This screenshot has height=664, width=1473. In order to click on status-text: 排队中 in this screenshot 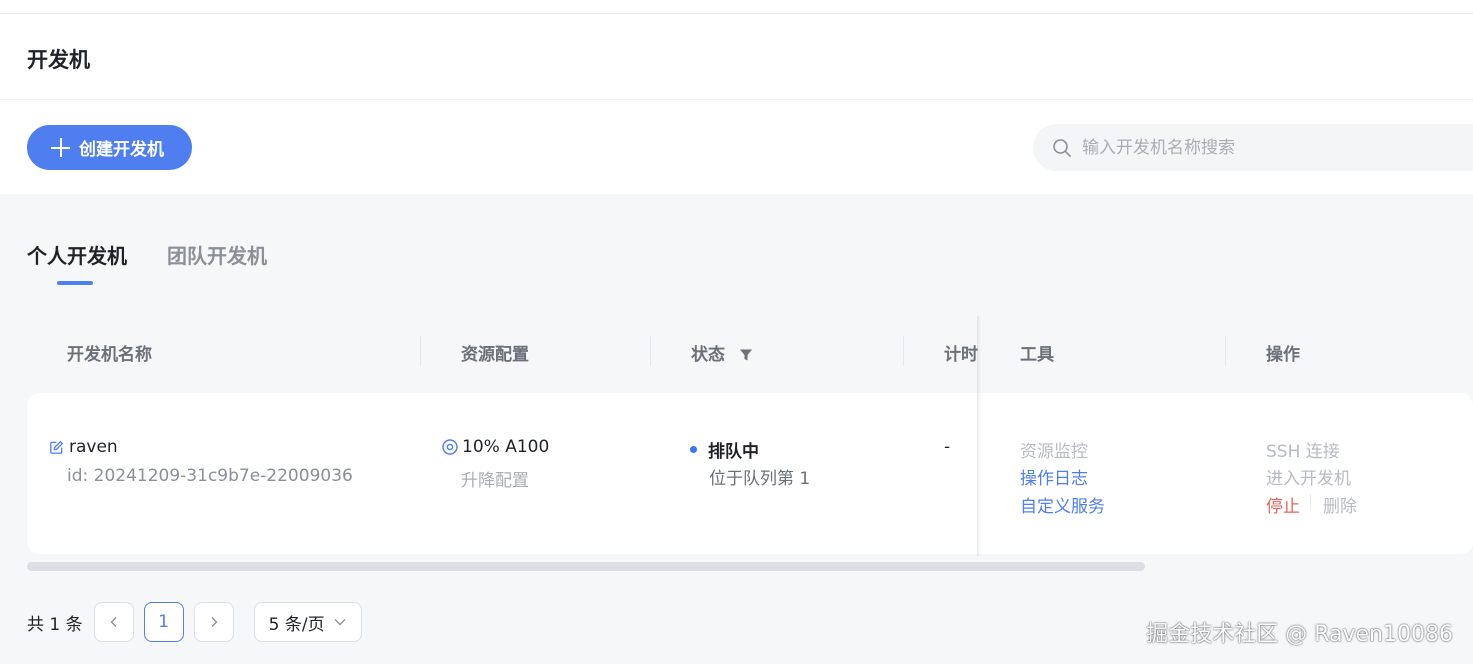, I will do `click(733, 452)`.